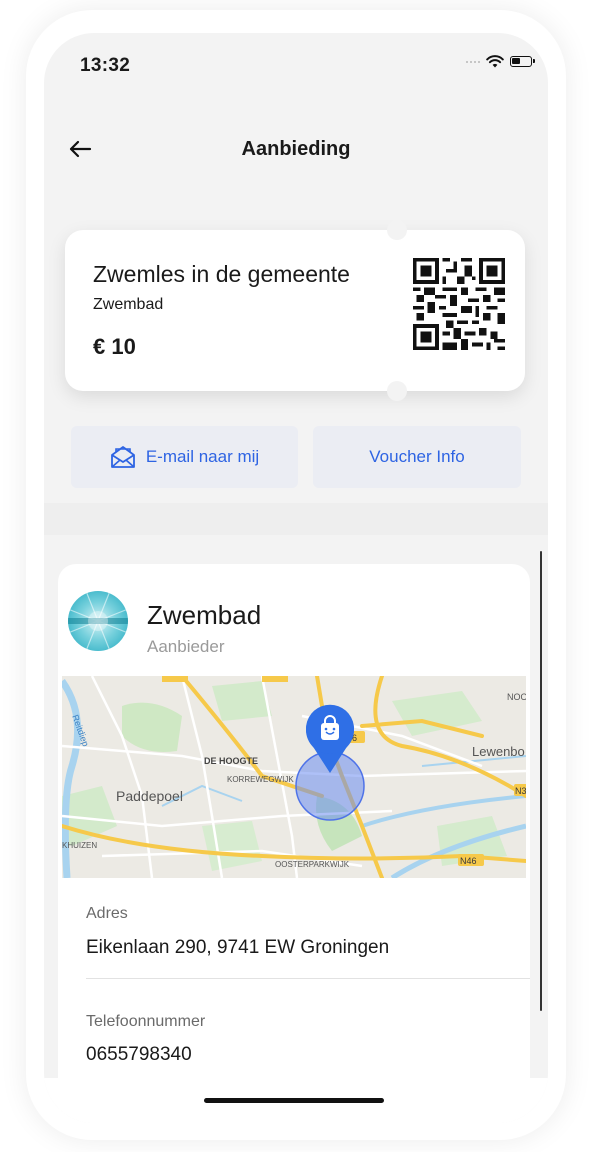  Describe the element at coordinates (231, 761) in the screenshot. I see `map-label-de-hoogte: DE HOOGTE` at that location.